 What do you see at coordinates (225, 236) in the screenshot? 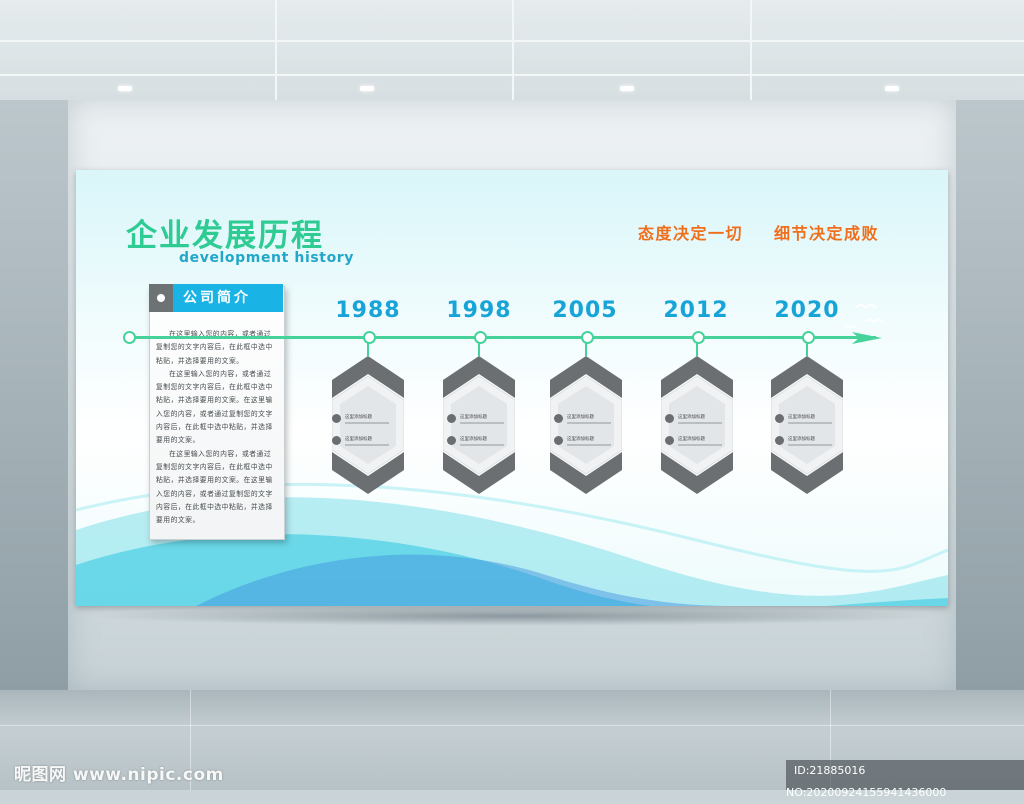
I see `page-title: 企业发展历程` at bounding box center [225, 236].